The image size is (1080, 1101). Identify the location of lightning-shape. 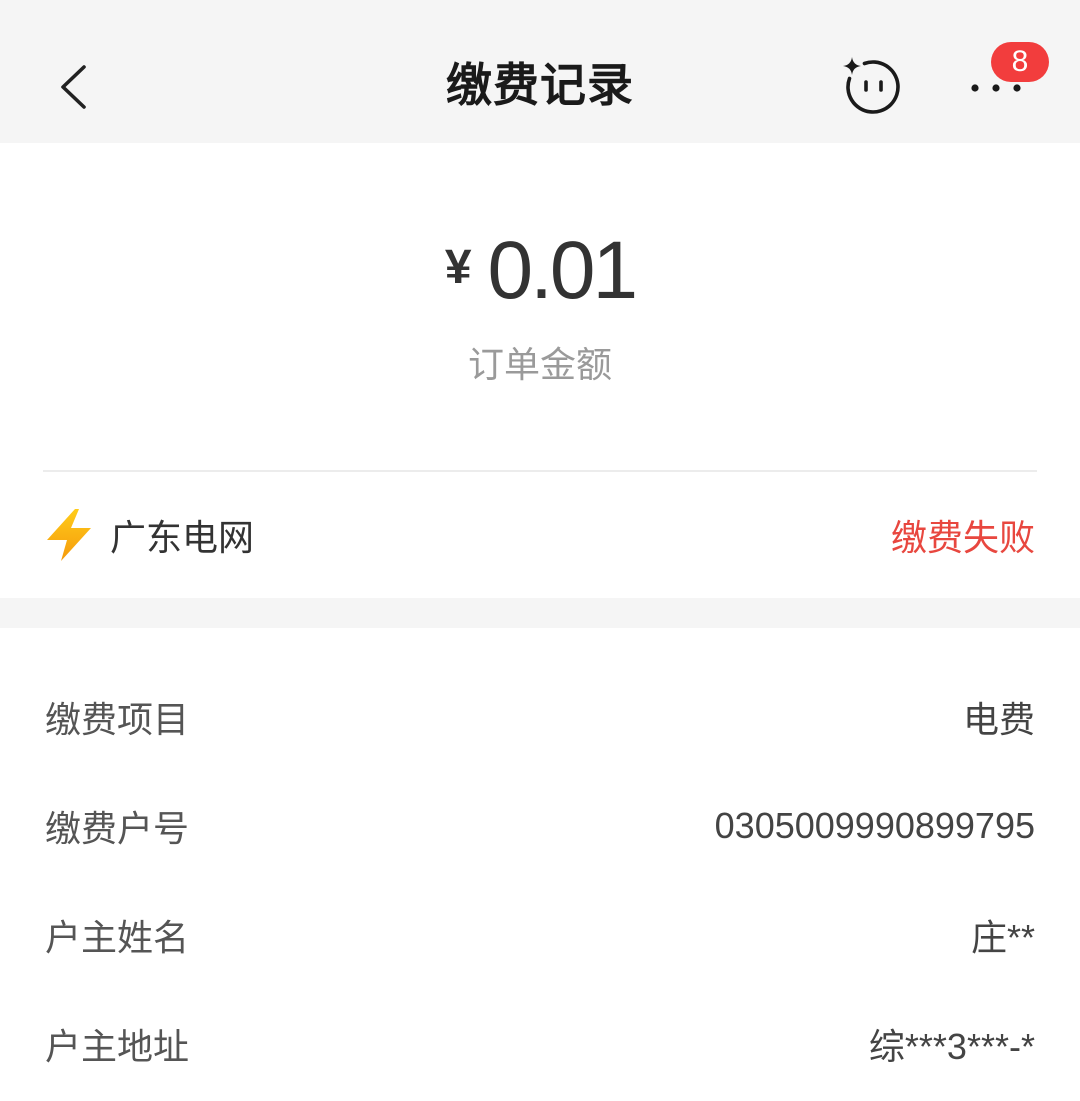
(69, 535).